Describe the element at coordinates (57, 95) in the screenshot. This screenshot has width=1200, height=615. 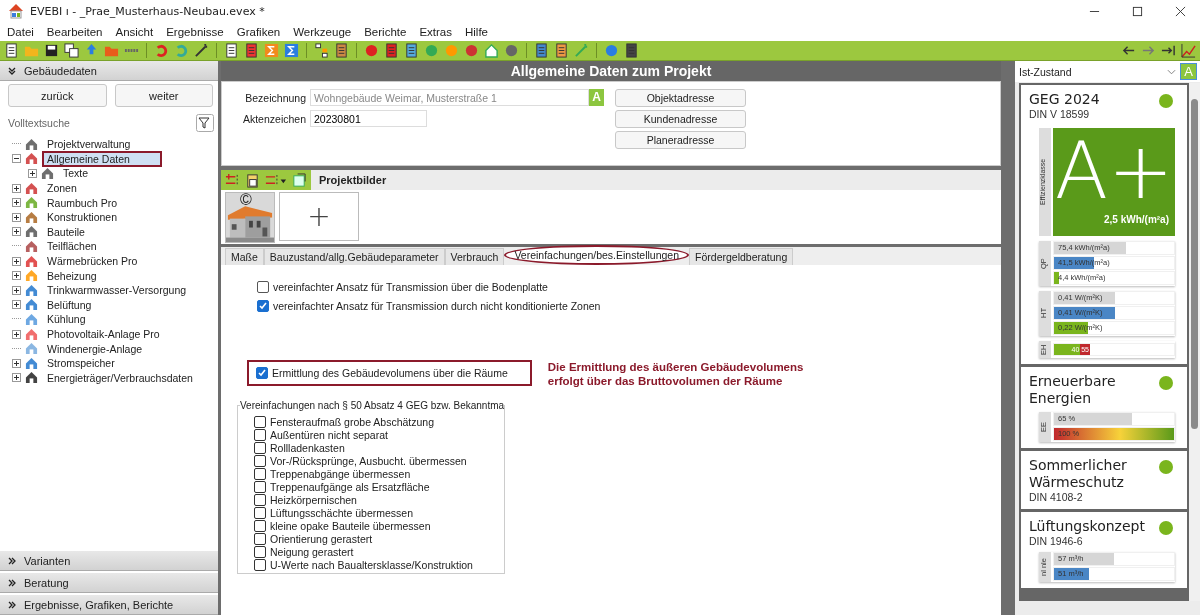
I see `back-button: zurück` at that location.